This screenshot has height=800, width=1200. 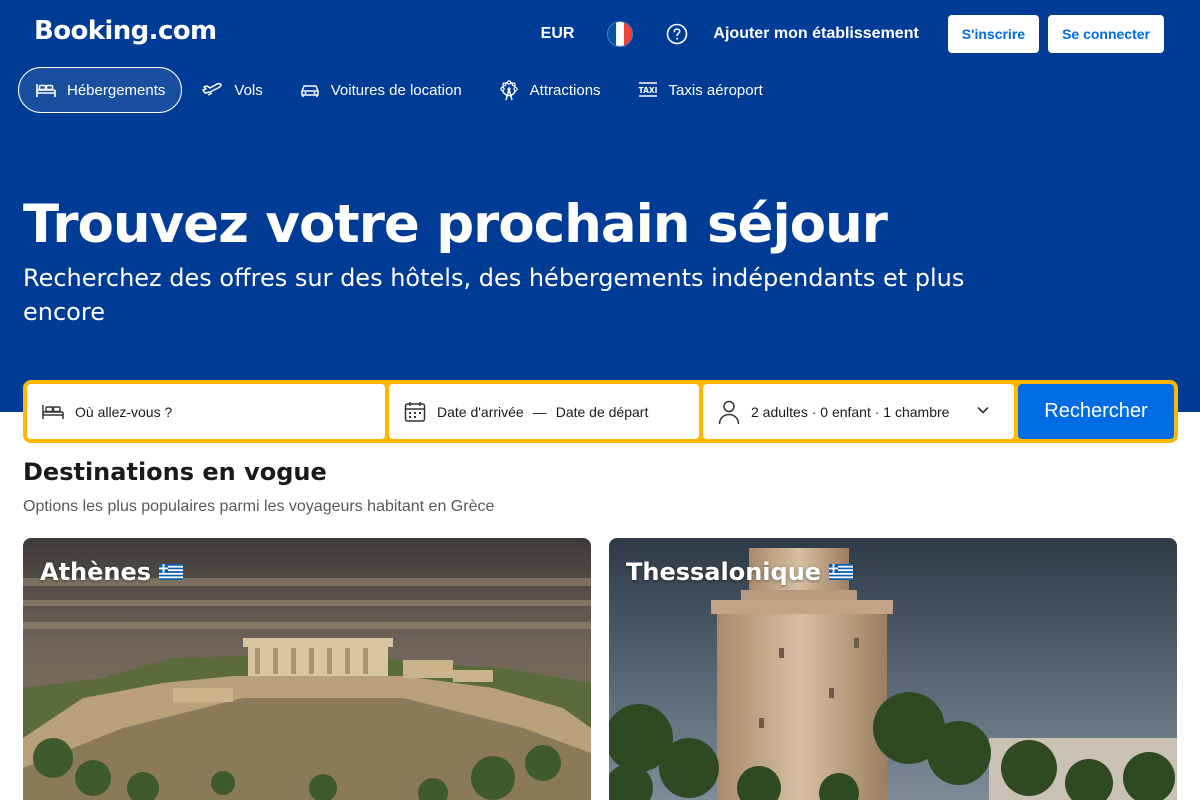 I want to click on city-name: Thessalonique, so click(x=724, y=572).